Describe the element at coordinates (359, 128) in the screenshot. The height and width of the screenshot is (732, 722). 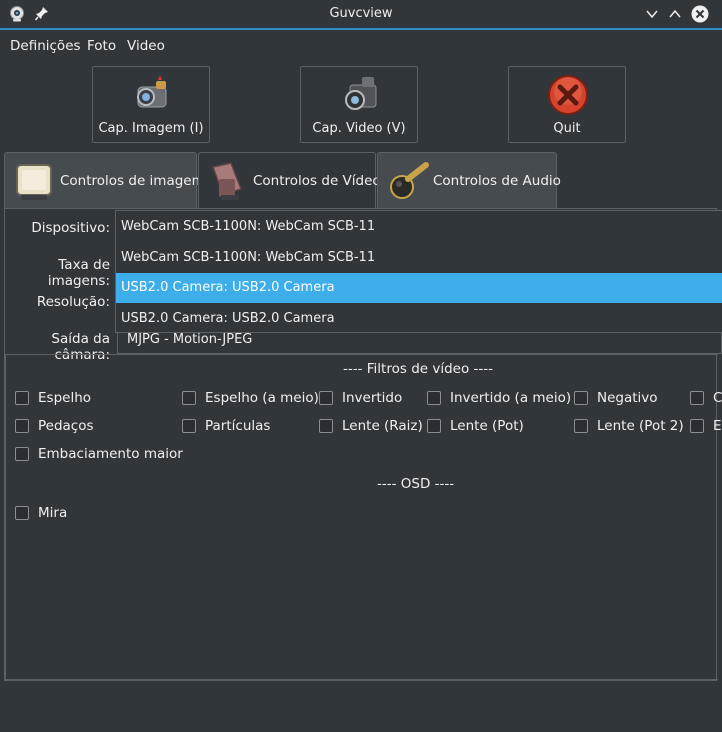
I see `capture-video-label: Cap. Video (V)` at that location.